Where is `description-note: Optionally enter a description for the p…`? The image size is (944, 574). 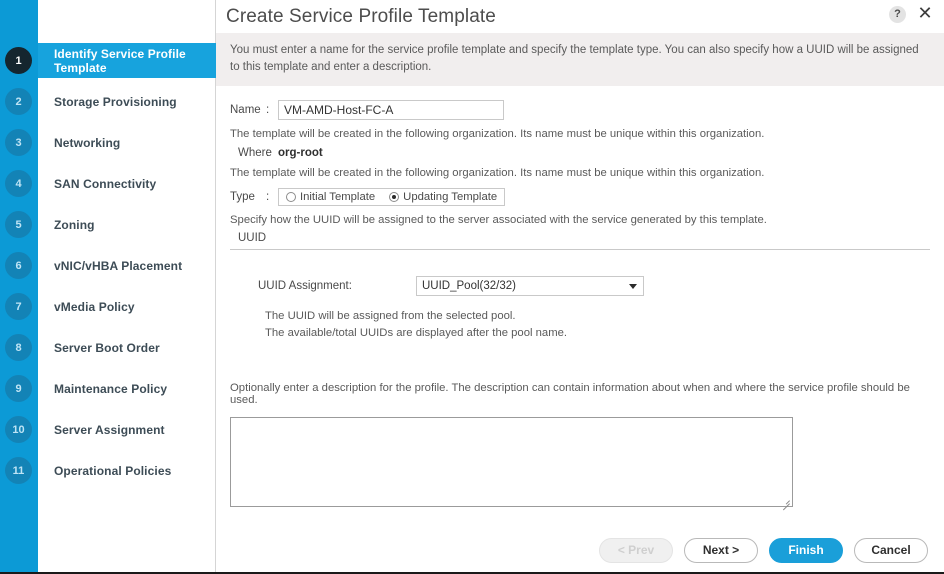
description-note: Optionally enter a description for the p… is located at coordinates (570, 393).